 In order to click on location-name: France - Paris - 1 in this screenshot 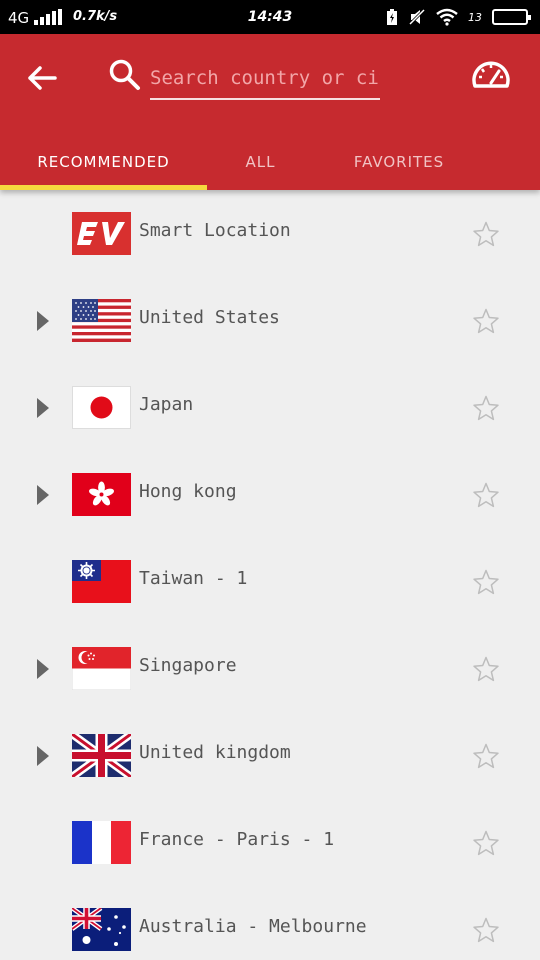, I will do `click(237, 839)`.